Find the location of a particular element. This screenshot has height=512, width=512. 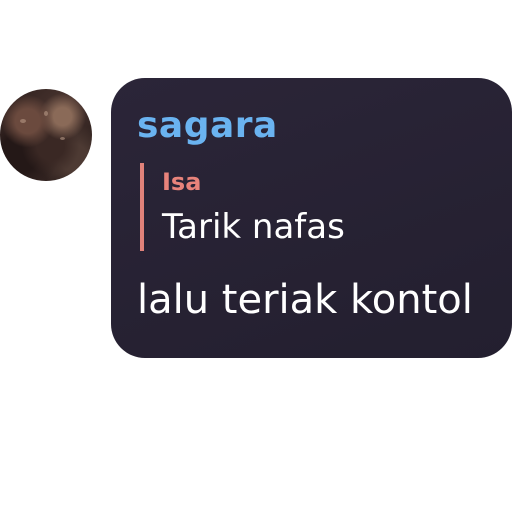

reply-author: Isa is located at coordinates (182, 182).